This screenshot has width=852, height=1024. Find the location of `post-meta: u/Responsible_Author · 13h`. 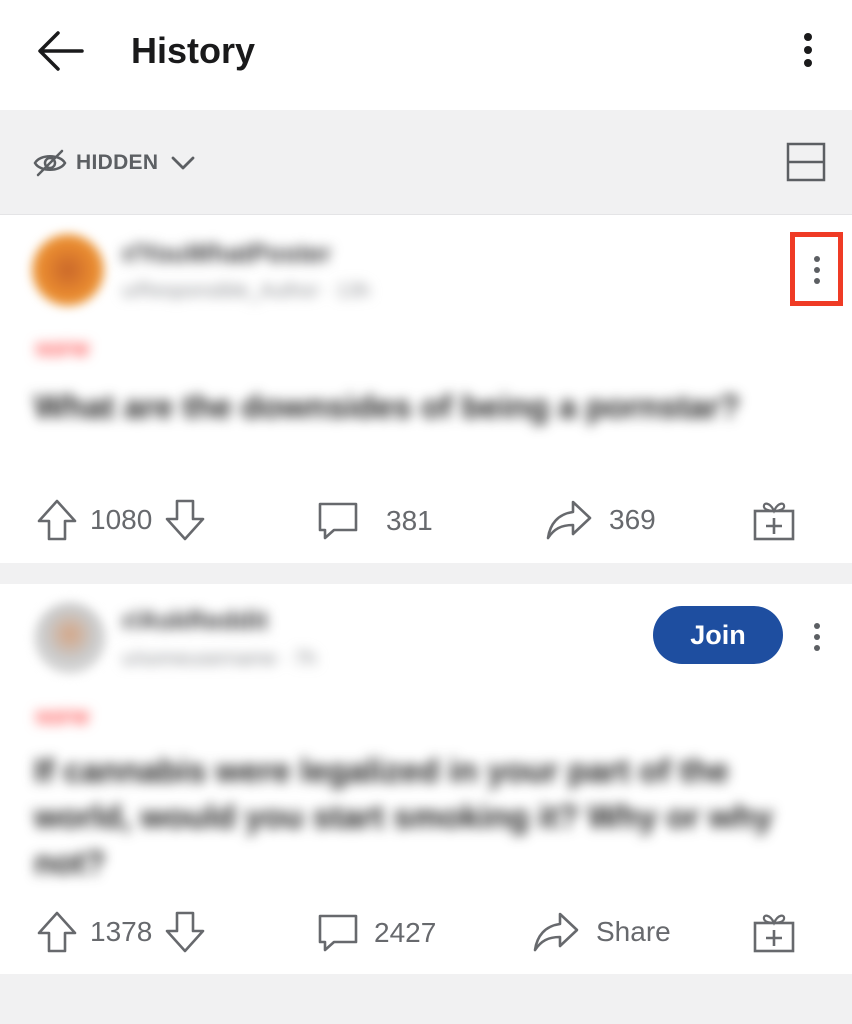

post-meta: u/Responsible_Author · 13h is located at coordinates (246, 291).